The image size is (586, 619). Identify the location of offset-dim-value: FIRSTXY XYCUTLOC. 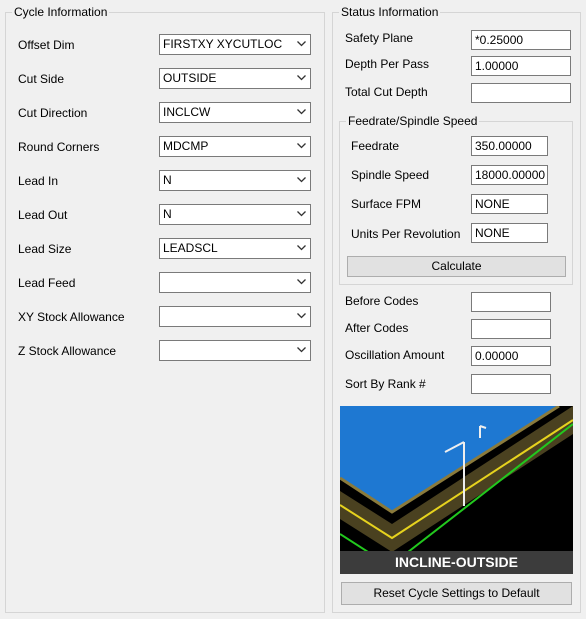
(223, 44).